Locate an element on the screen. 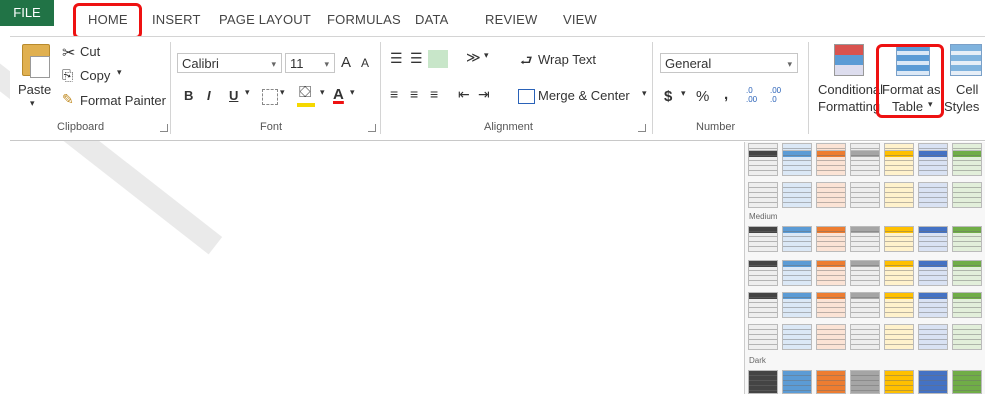 The image size is (985, 394). copy-button: Copy is located at coordinates (95, 75).